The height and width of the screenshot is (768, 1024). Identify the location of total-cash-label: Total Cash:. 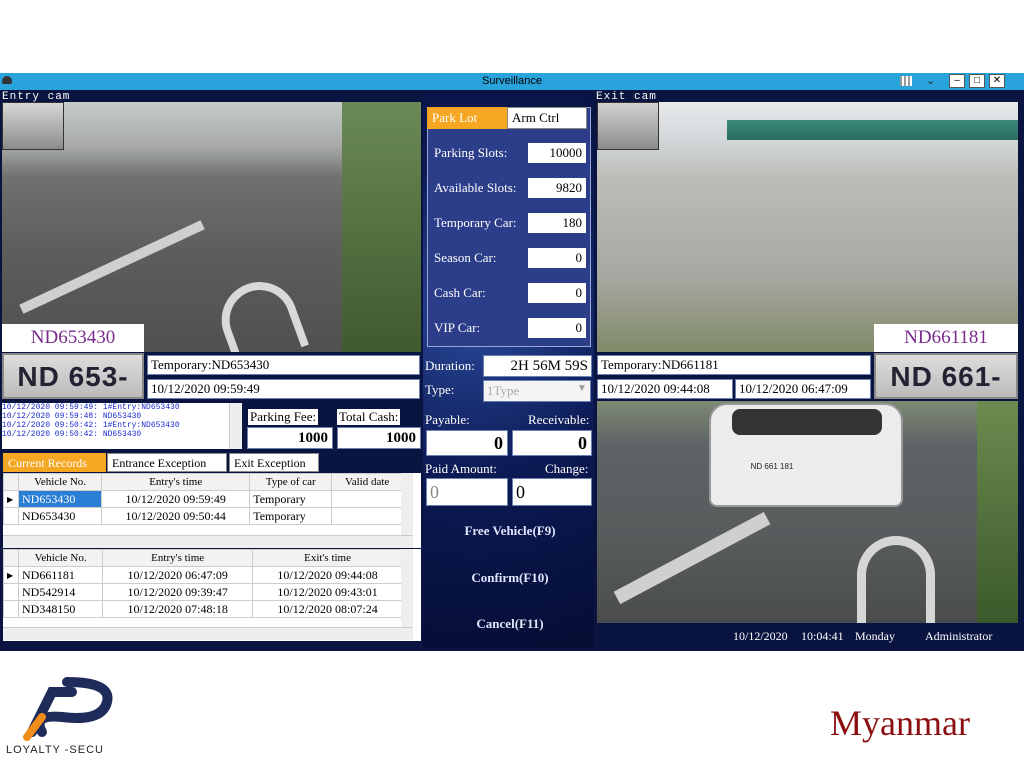
(369, 417).